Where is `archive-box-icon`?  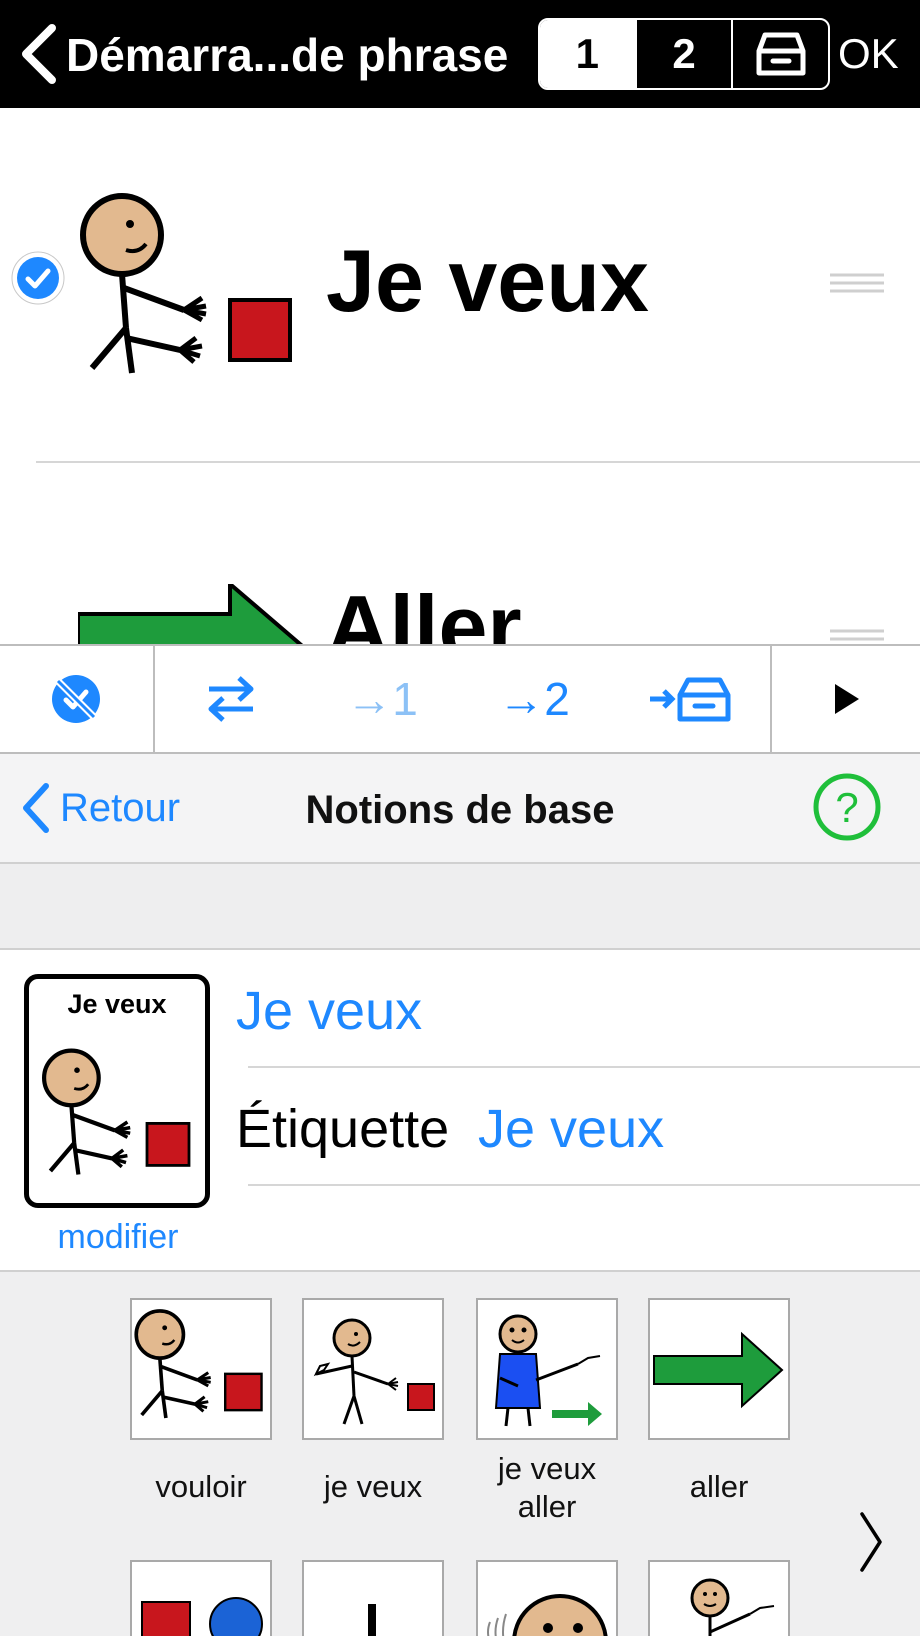
archive-box-icon is located at coordinates (781, 54).